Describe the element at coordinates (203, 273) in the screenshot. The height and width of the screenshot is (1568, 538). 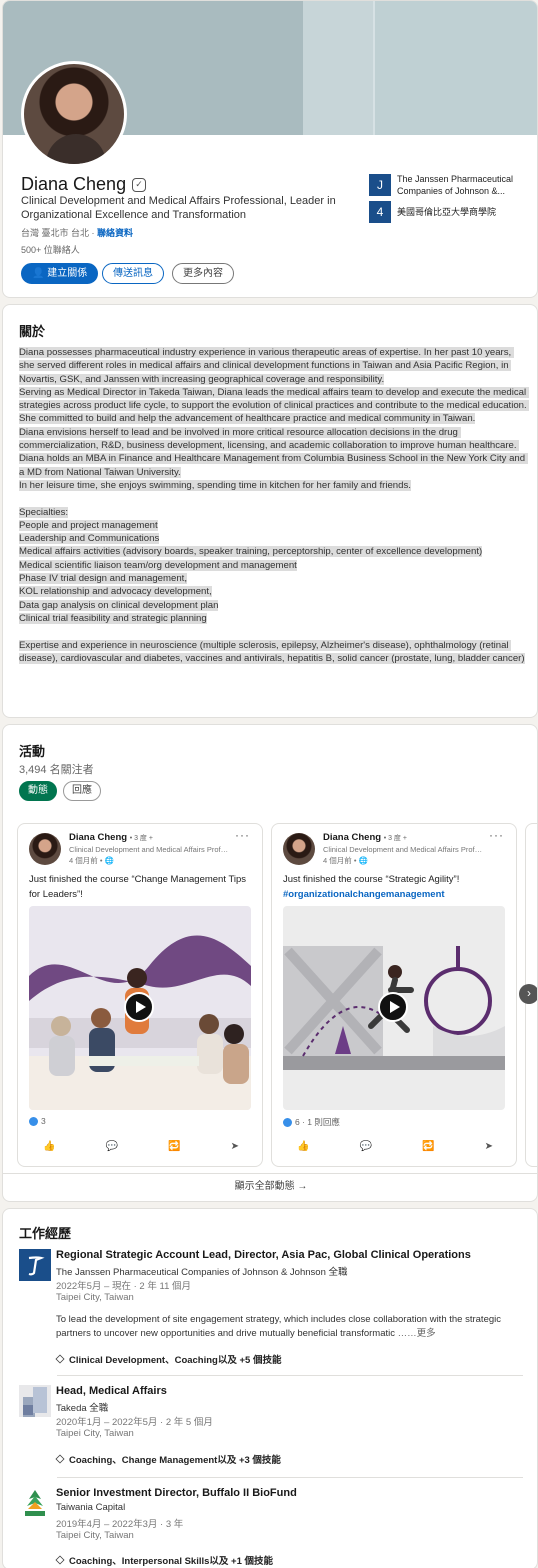
I see `more-button: 更多內容` at that location.